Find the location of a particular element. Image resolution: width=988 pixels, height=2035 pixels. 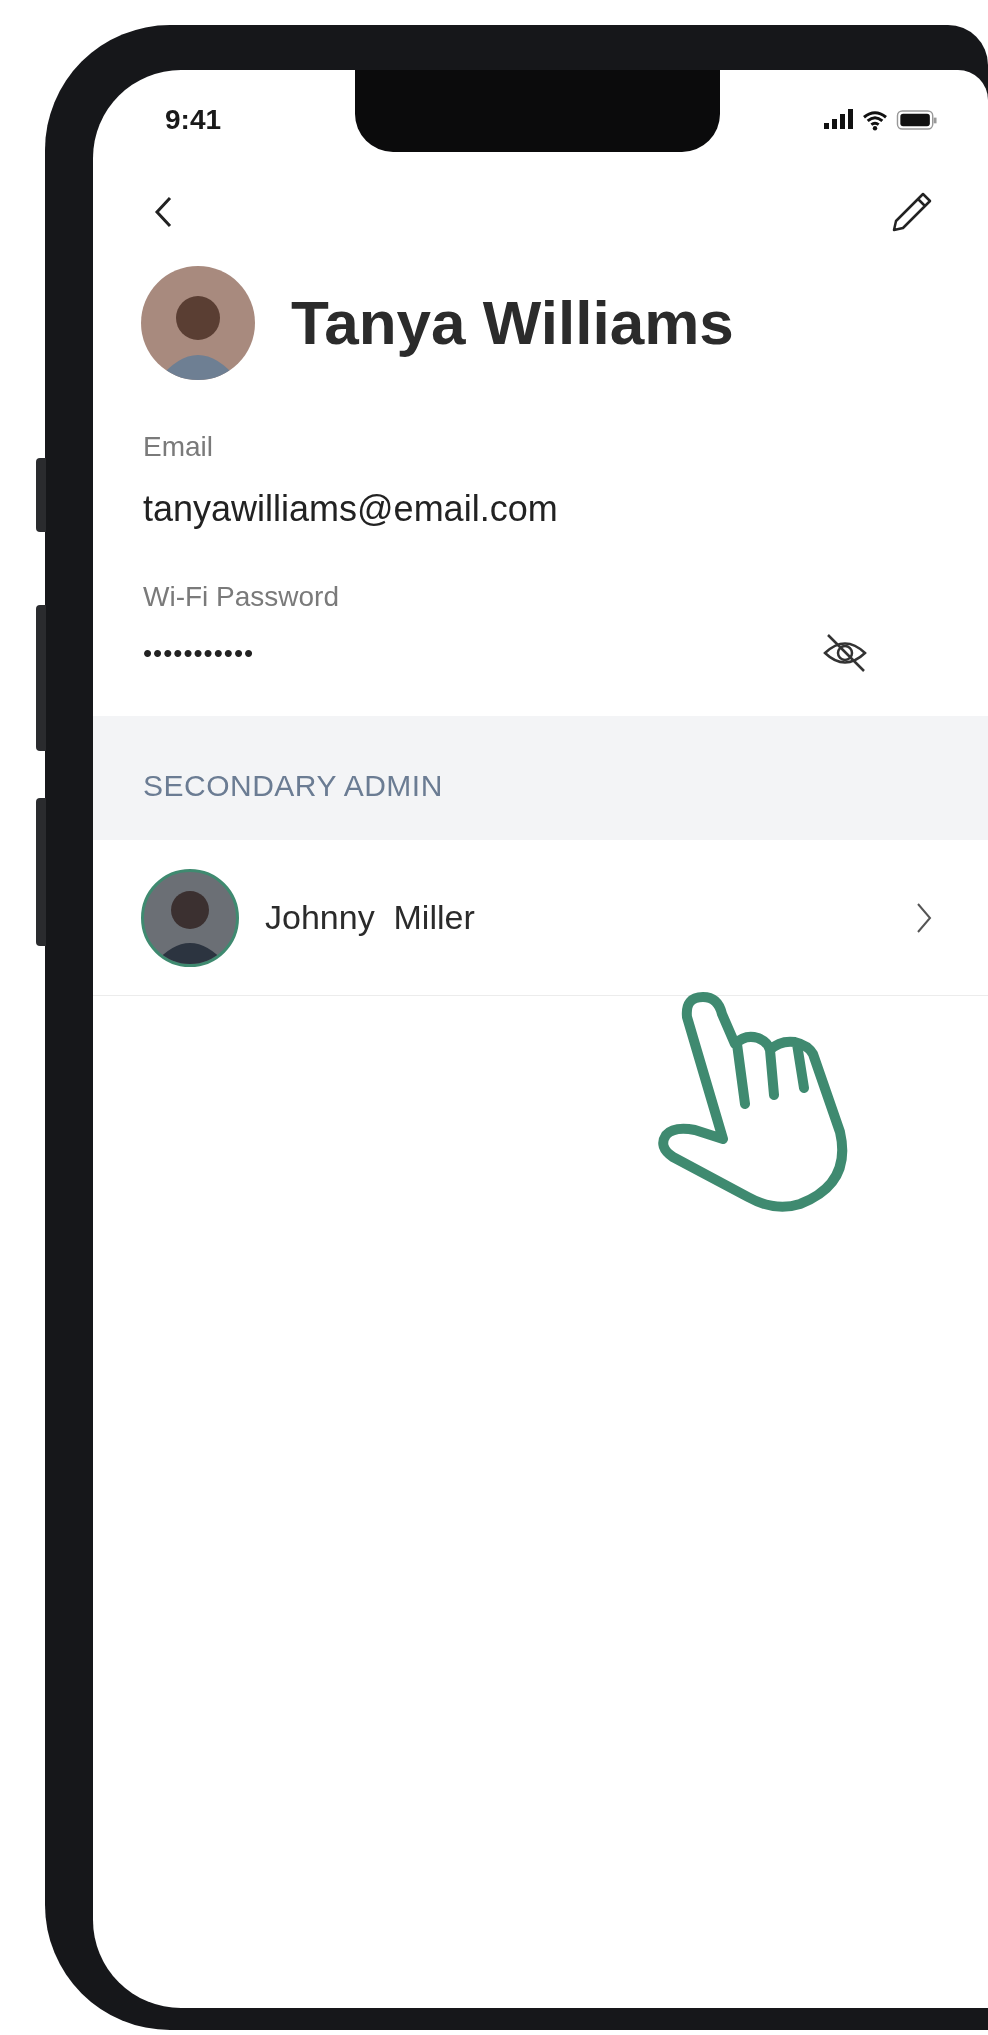

hide-password-icon is located at coordinates (845, 653).